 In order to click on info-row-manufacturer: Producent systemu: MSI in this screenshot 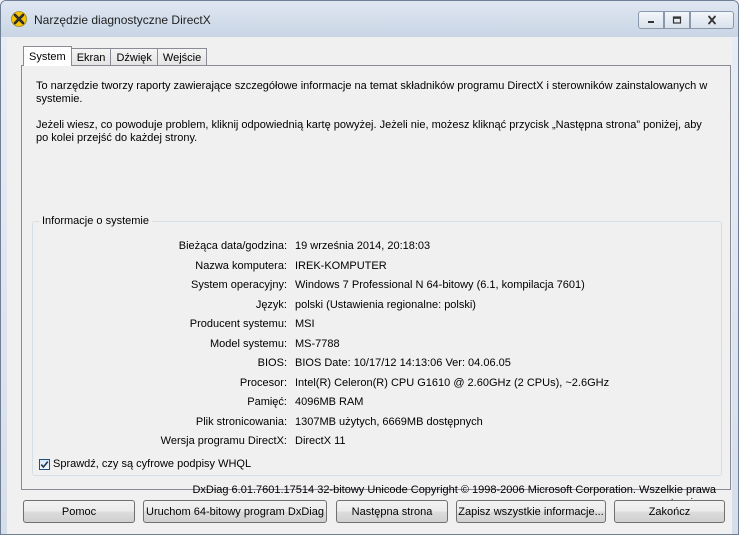, I will do `click(378, 326)`.